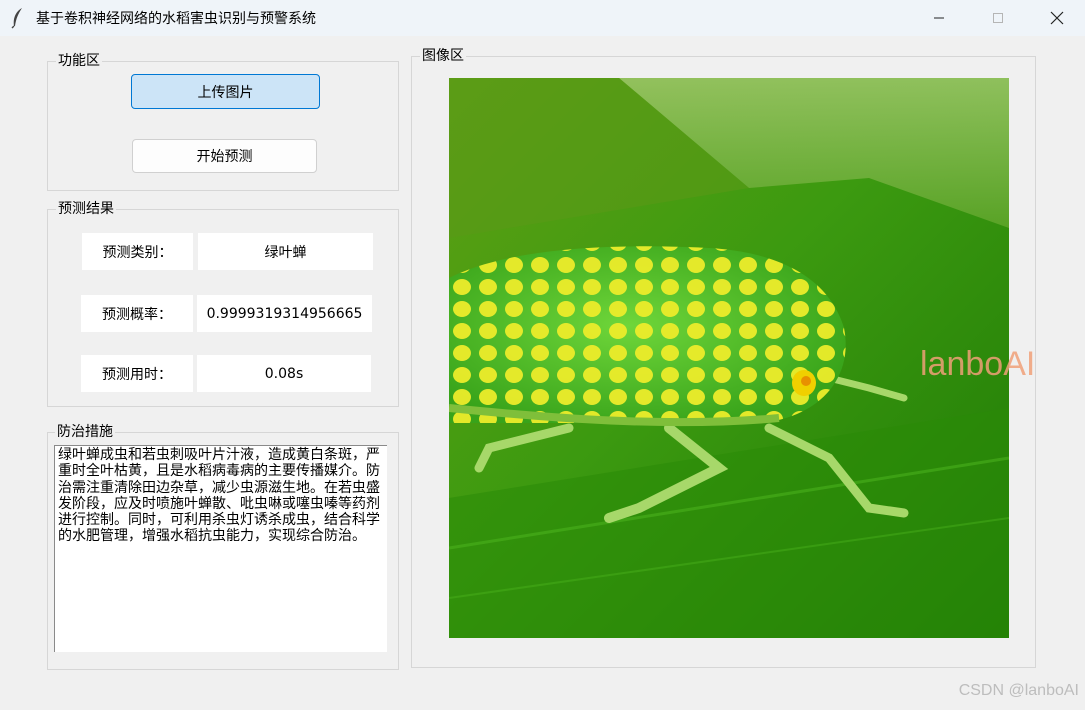 Image resolution: width=1085 pixels, height=710 pixels. I want to click on image-group-label: 图像区, so click(443, 56).